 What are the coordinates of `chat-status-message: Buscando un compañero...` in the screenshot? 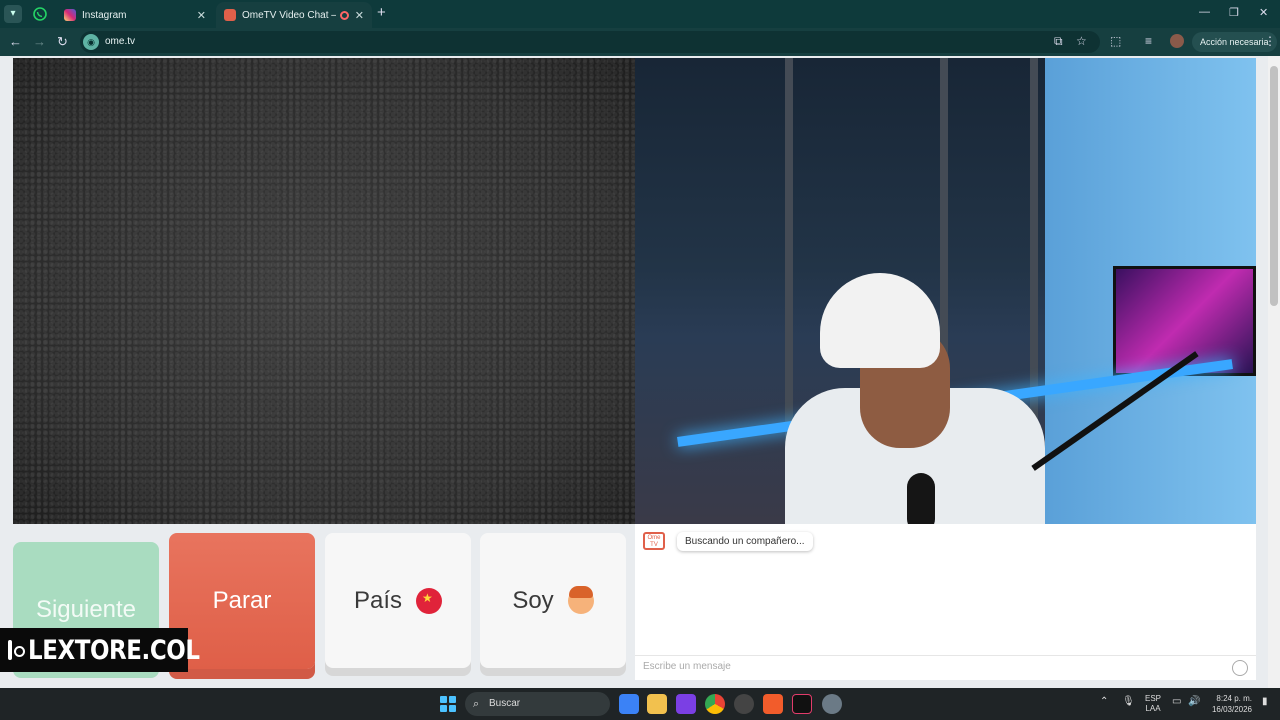 It's located at (745, 541).